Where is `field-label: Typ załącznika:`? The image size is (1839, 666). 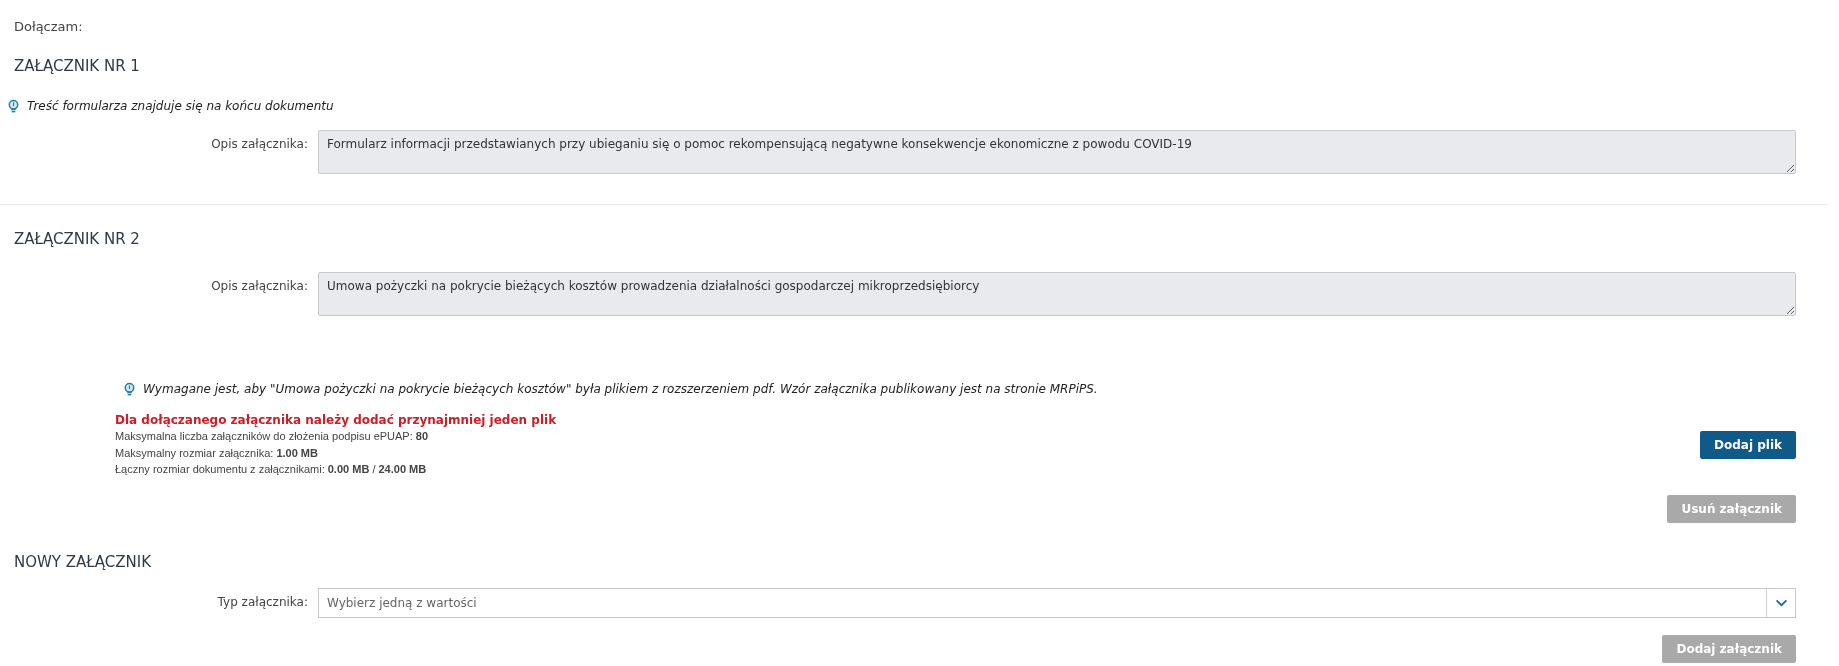
field-label: Typ załącznika: is located at coordinates (262, 601).